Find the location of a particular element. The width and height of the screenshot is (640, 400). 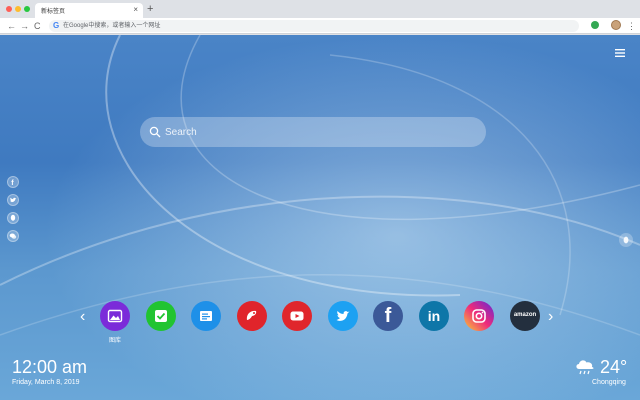

wechat-icon is located at coordinates (13, 236).